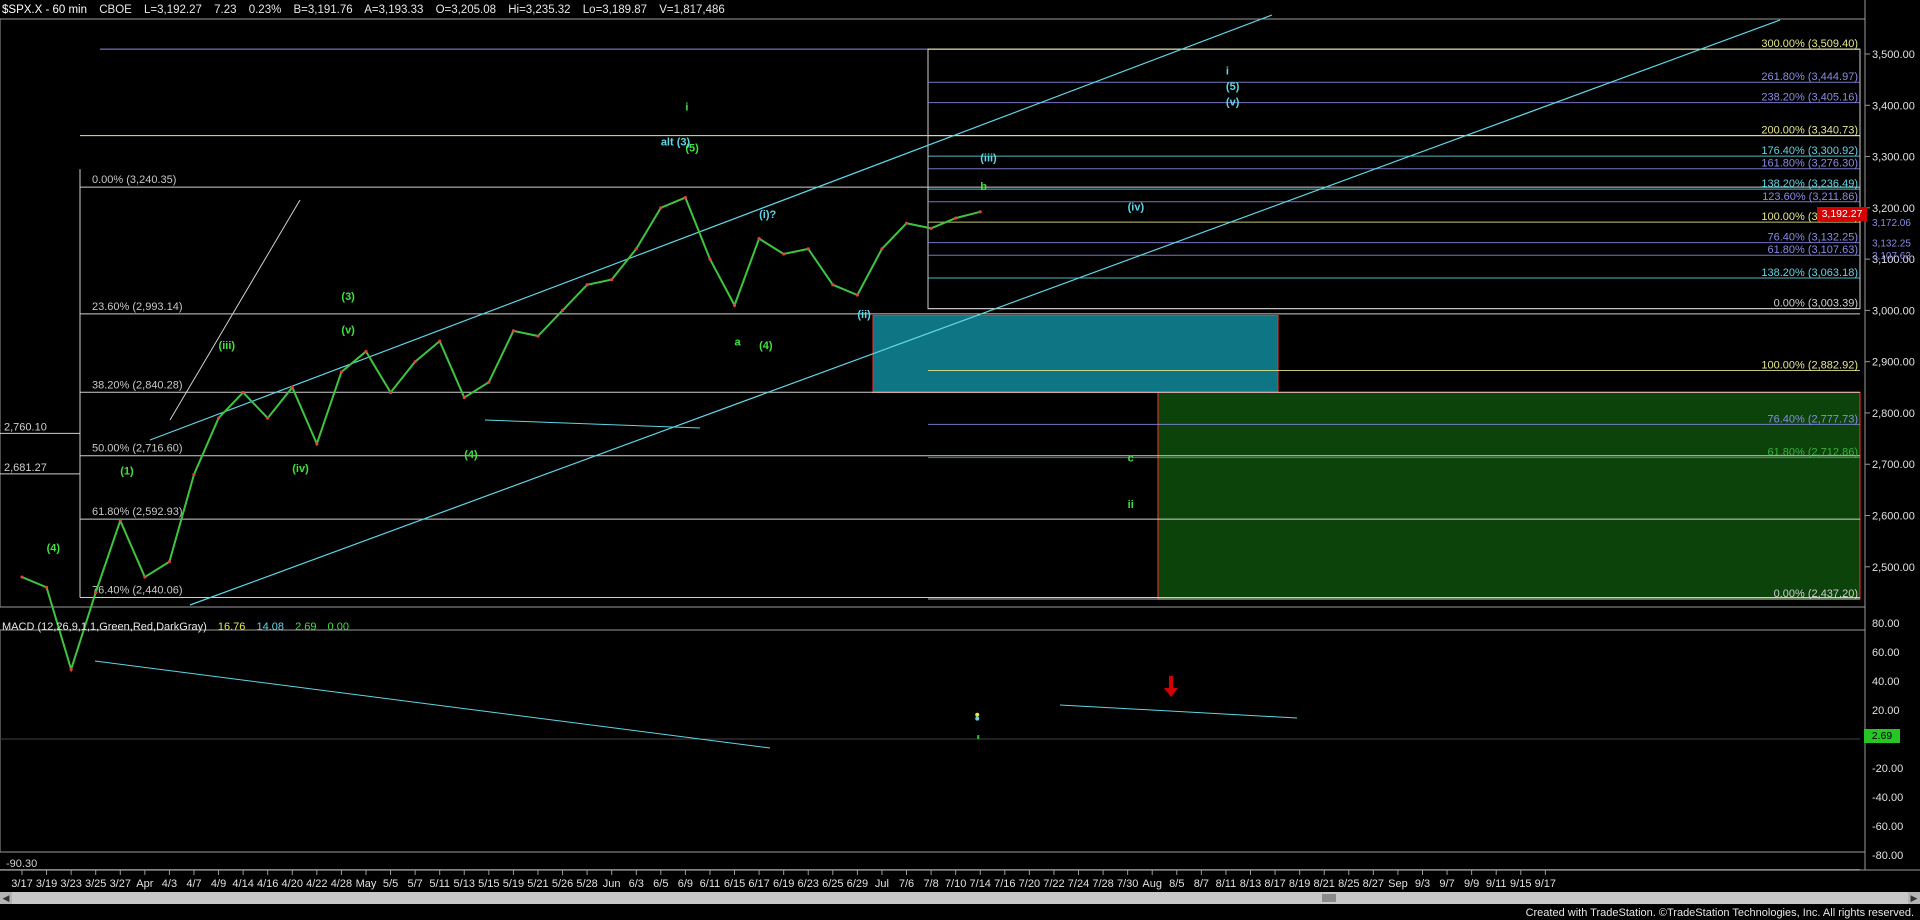 This screenshot has height=920, width=1920. Describe the element at coordinates (1131, 459) in the screenshot. I see `wave-label: c` at that location.